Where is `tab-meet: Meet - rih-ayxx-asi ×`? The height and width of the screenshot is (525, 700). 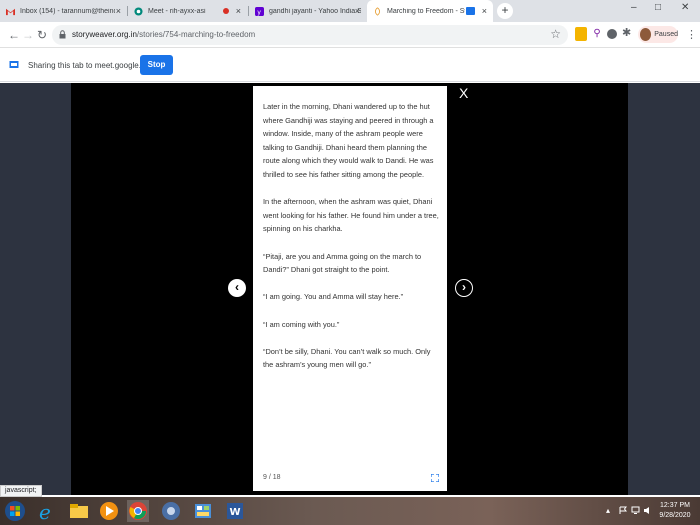 tab-meet: Meet - rih-ayxx-asi × is located at coordinates (187, 11).